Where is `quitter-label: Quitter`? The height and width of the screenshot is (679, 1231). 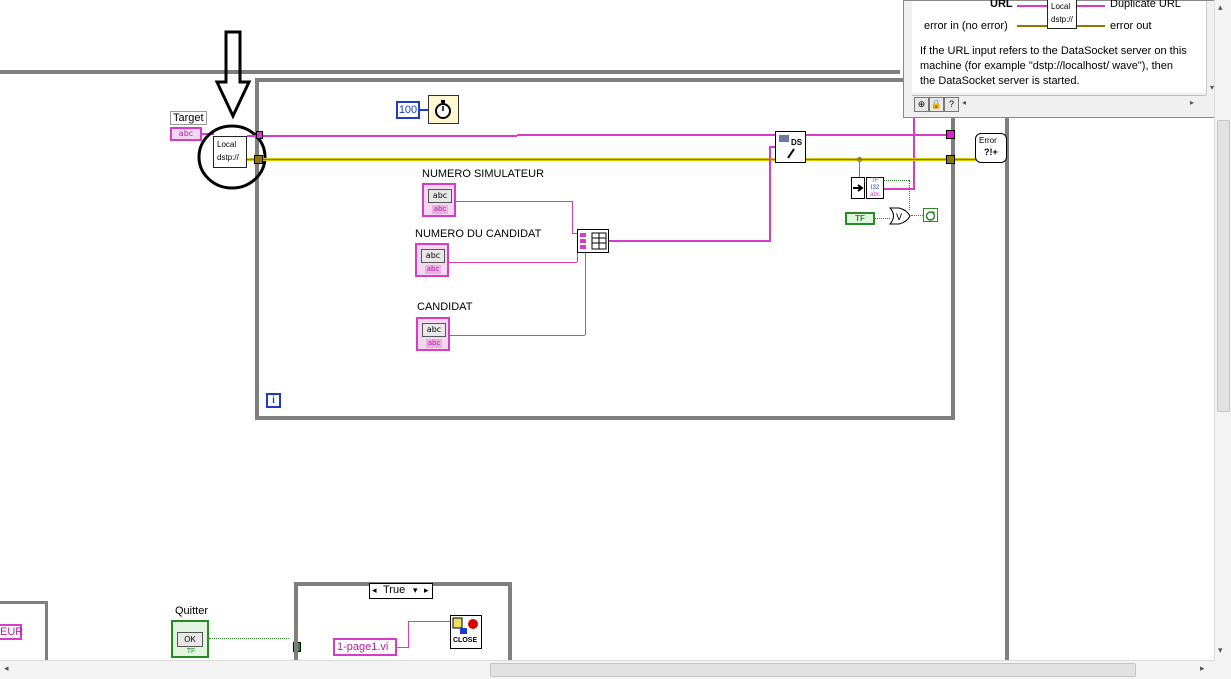 quitter-label: Quitter is located at coordinates (192, 611).